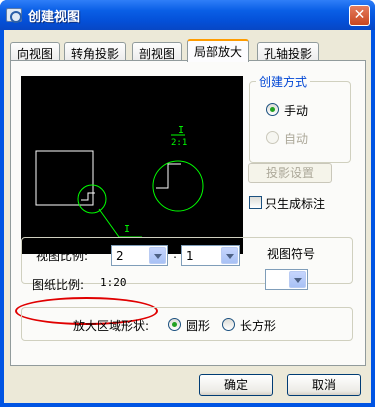 The image size is (375, 407). Describe the element at coordinates (359, 15) in the screenshot. I see `close-button: ✕` at that location.